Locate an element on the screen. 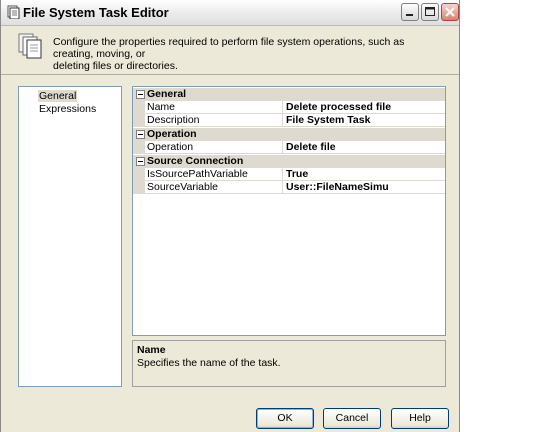 Image resolution: width=540 pixels, height=432 pixels. property-row-operation: Operation Delete file is located at coordinates (289, 147).